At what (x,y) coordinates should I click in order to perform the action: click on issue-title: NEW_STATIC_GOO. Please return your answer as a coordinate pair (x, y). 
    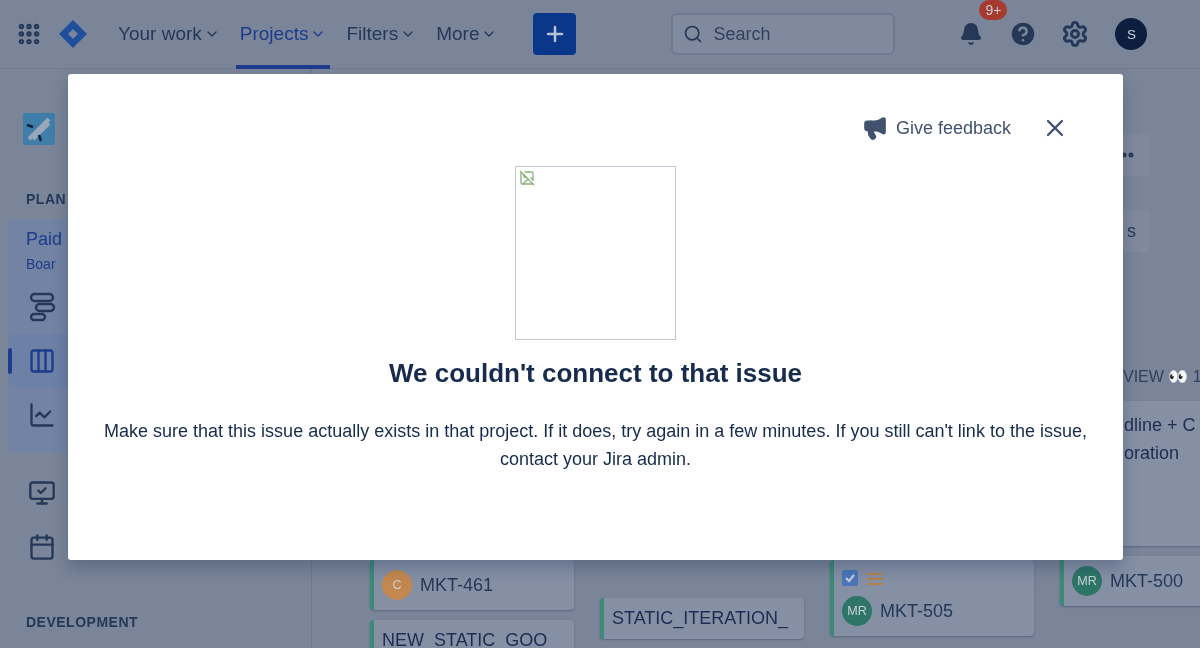
    Looking at the image, I should click on (465, 639).